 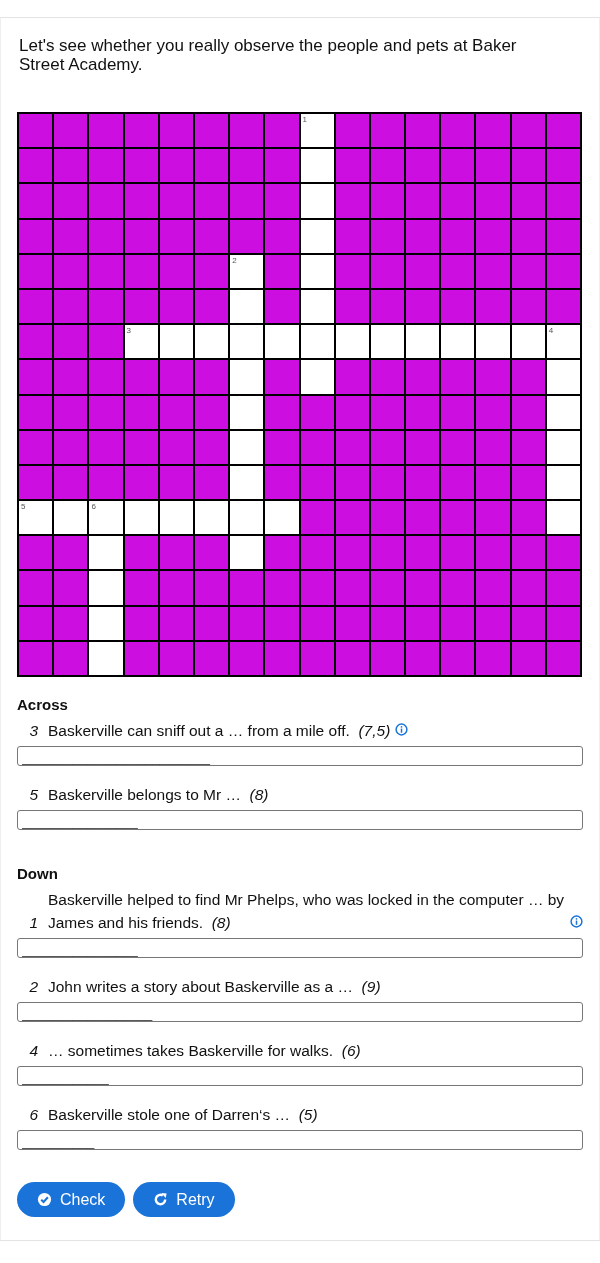 I want to click on section-heading: Down, so click(x=38, y=874).